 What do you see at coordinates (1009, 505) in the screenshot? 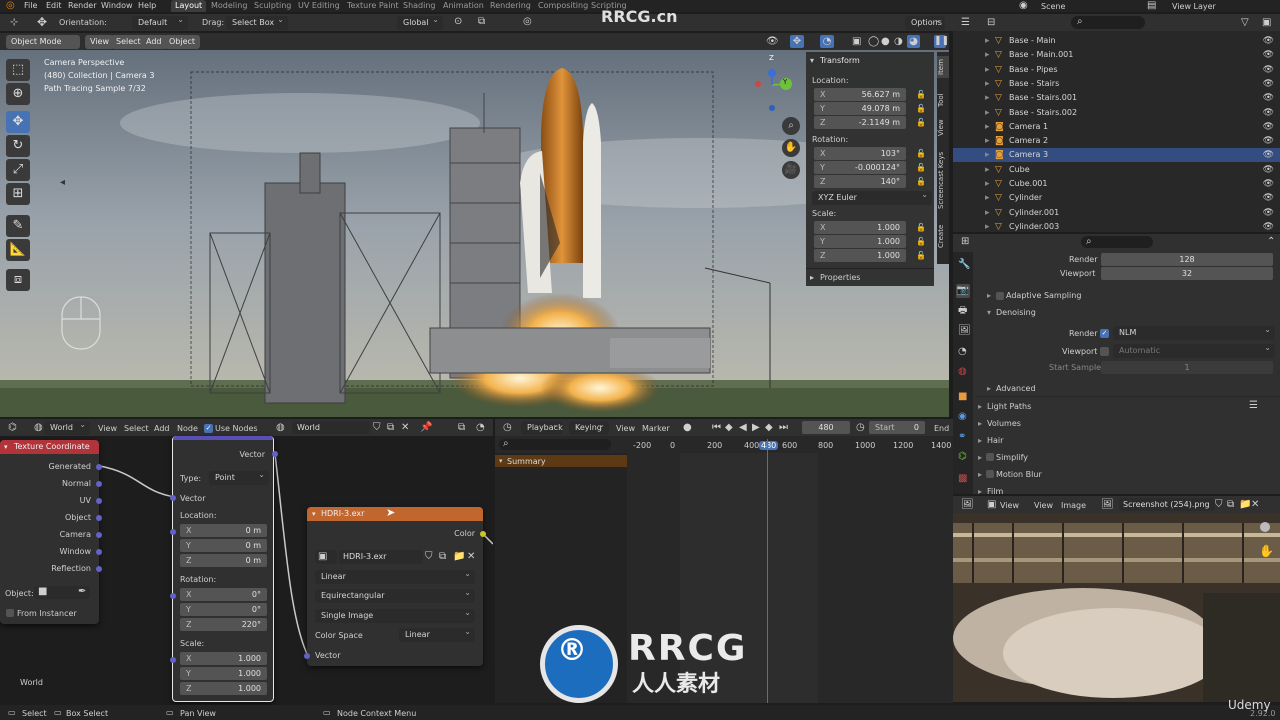
I see `image-menu-view: View` at bounding box center [1009, 505].